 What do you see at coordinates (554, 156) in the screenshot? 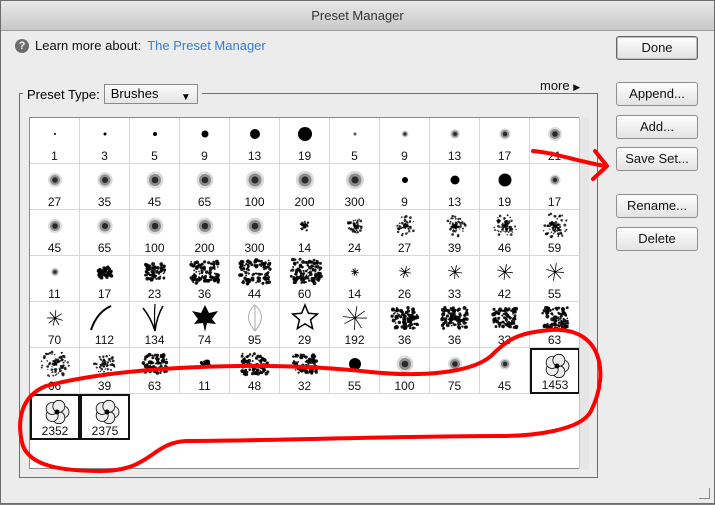
I see `brush-size-label: 21` at bounding box center [554, 156].